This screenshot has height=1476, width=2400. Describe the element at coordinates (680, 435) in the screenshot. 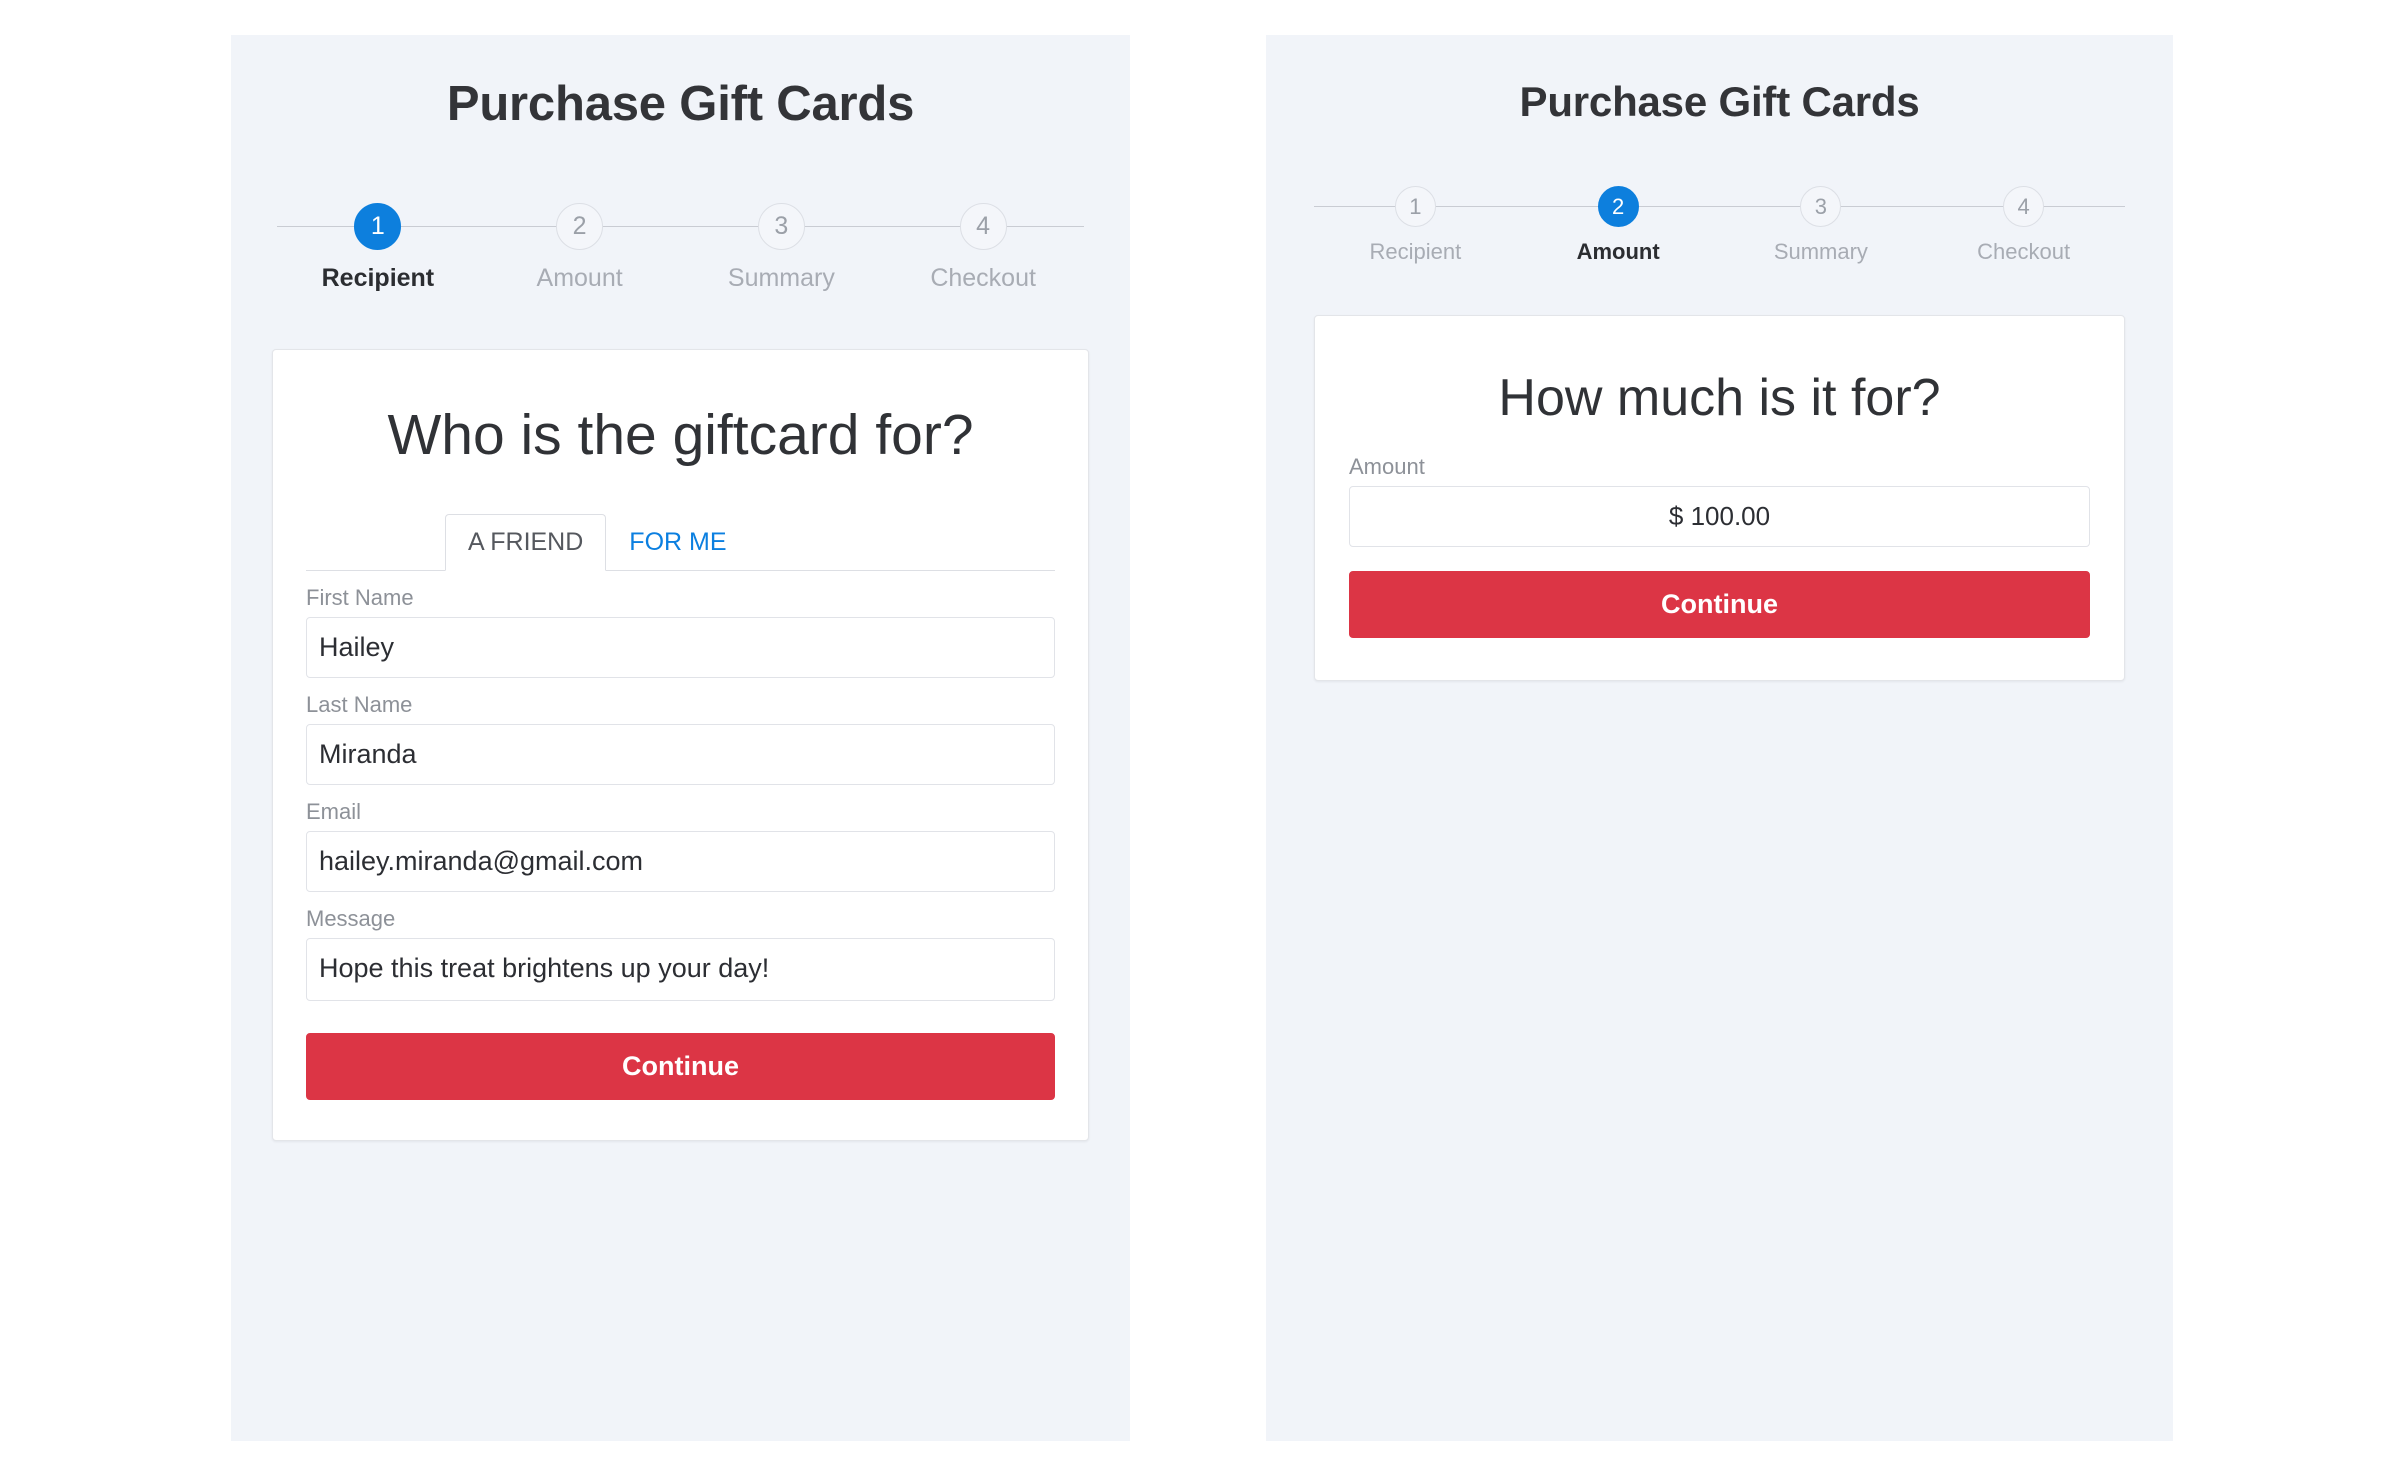

I see `card-heading: Who is the giftcard for?` at that location.